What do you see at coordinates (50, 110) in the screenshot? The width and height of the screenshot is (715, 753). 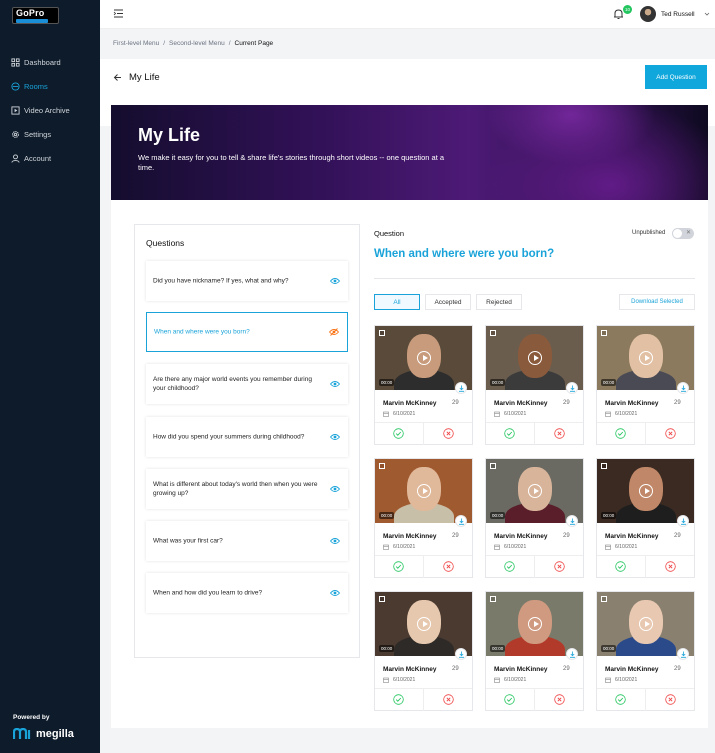 I see `sidebar-item-video-archive: Video Archive` at bounding box center [50, 110].